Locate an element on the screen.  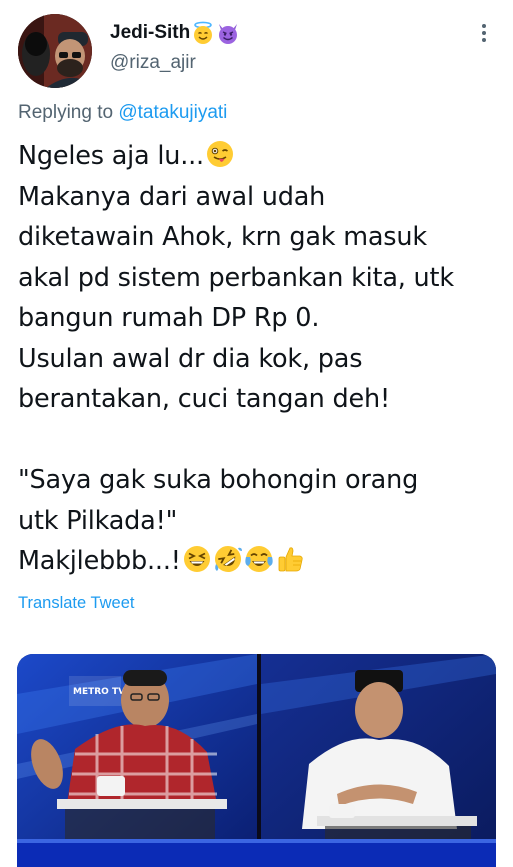
avatar is located at coordinates (55, 51).